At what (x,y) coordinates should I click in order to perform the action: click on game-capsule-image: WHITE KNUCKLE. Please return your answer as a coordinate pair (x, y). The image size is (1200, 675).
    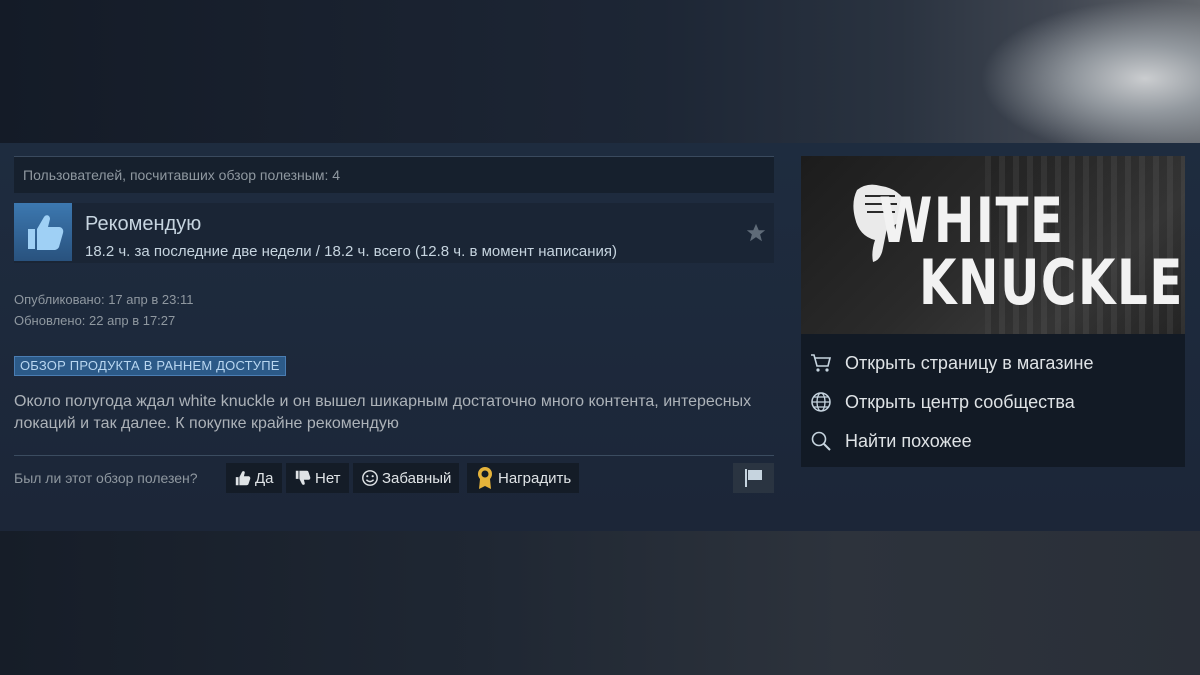
    Looking at the image, I should click on (993, 245).